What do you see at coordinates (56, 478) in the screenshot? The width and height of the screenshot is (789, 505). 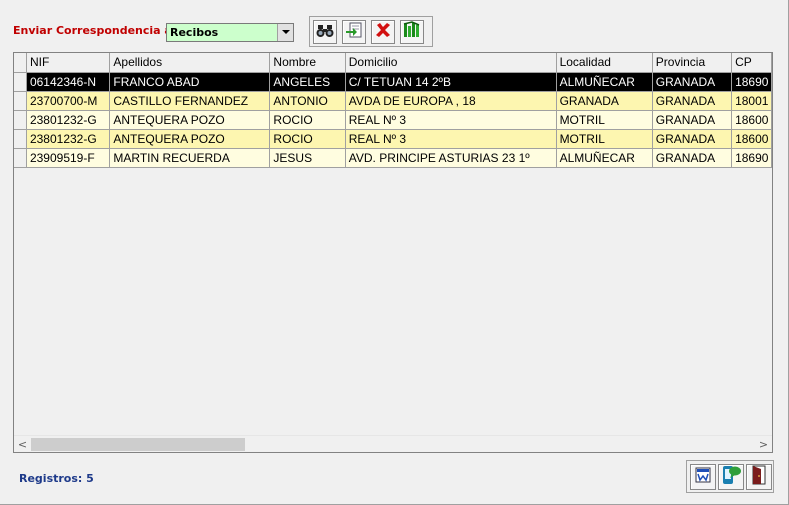 I see `records-count: Registros: 5` at bounding box center [56, 478].